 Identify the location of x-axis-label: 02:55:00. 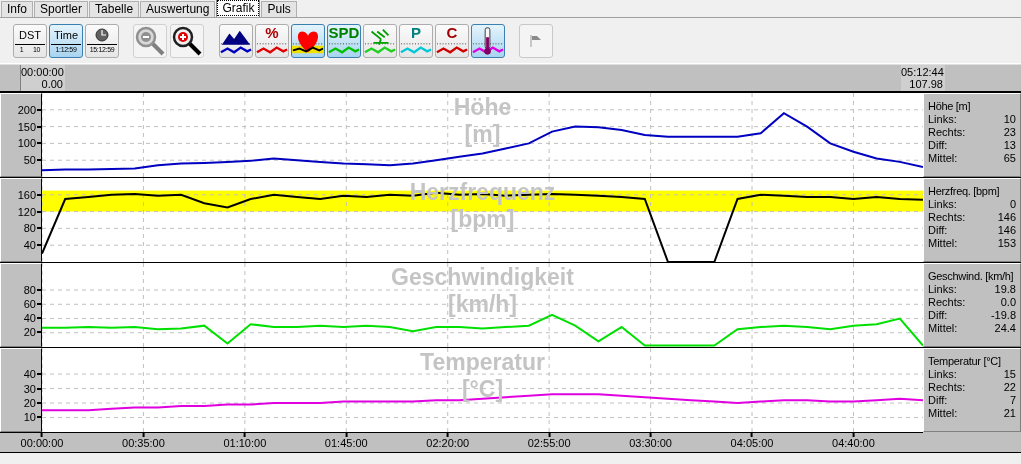
(549, 443).